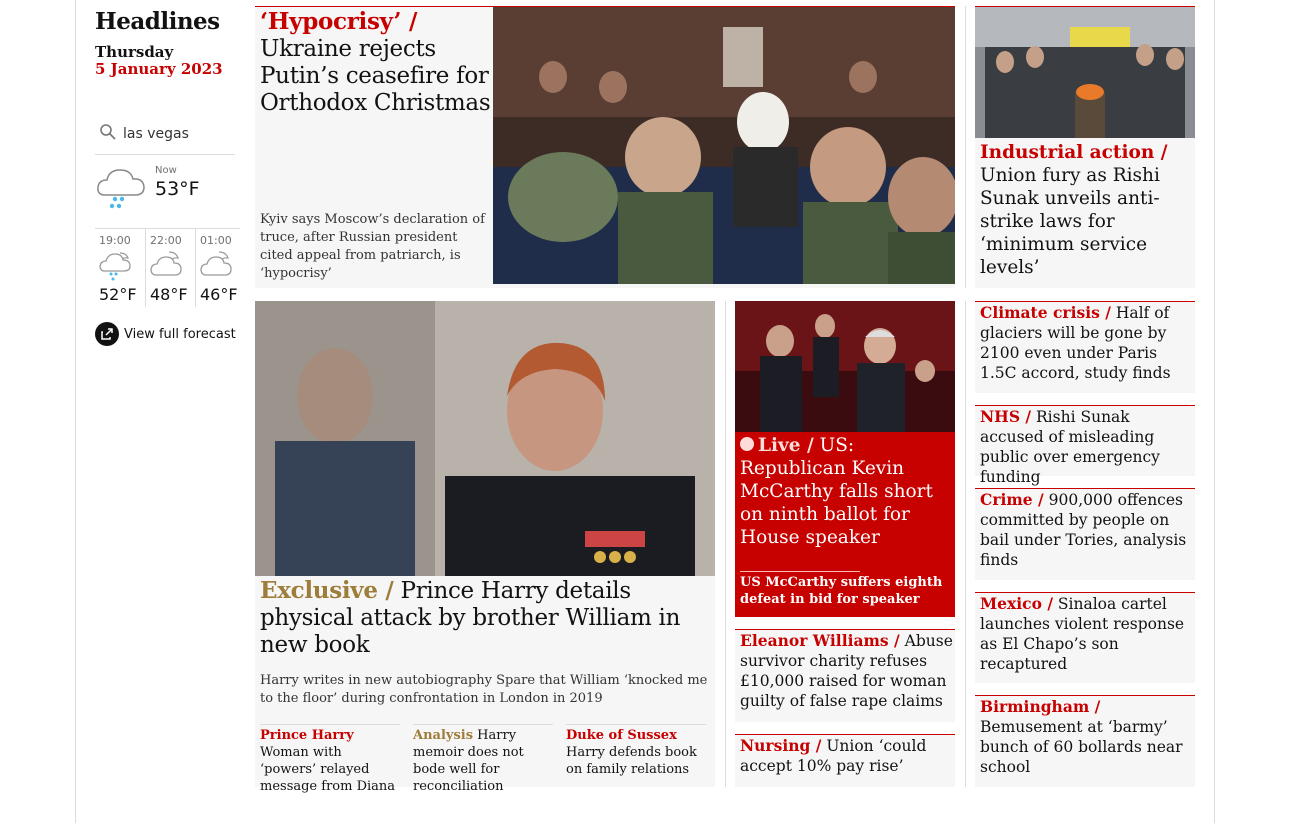 The width and height of the screenshot is (1290, 823). What do you see at coordinates (134, 52) in the screenshot?
I see `date-day: Thursday` at bounding box center [134, 52].